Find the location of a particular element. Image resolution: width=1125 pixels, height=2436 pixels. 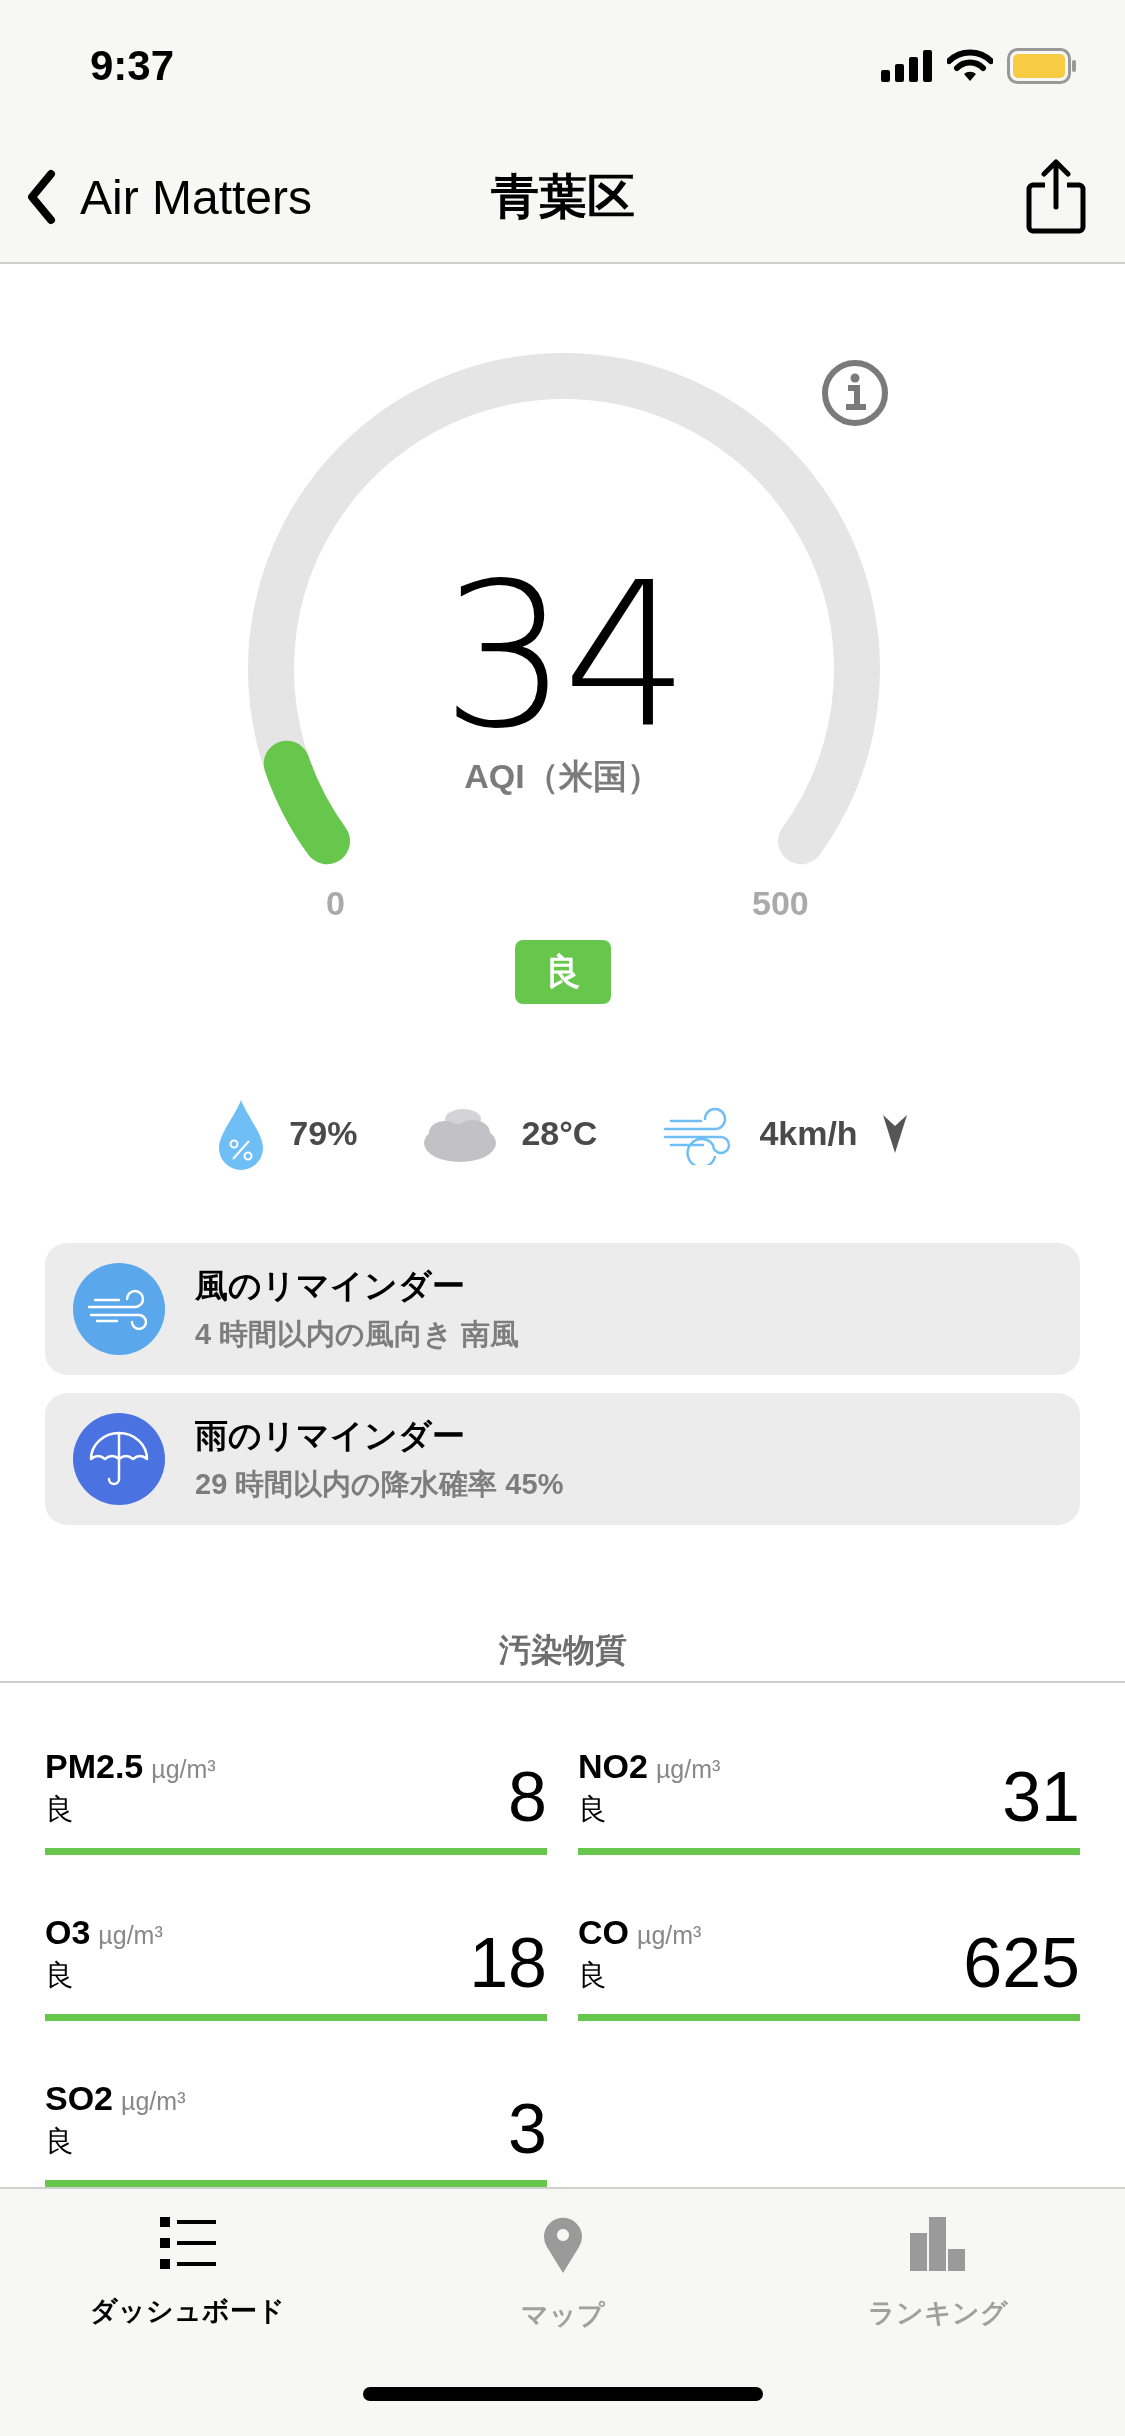

aqi-label: AQI（米国） is located at coordinates (562, 776).